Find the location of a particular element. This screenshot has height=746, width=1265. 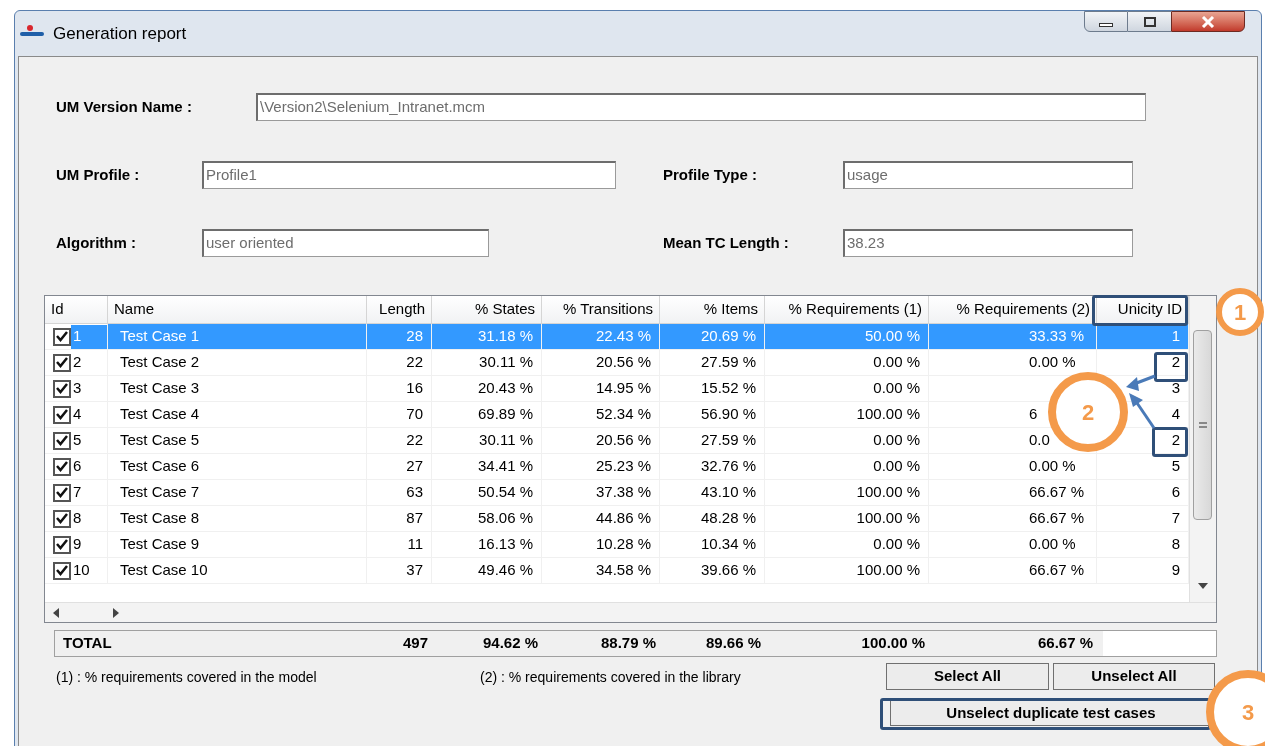

app-icon is located at coordinates (32, 31).